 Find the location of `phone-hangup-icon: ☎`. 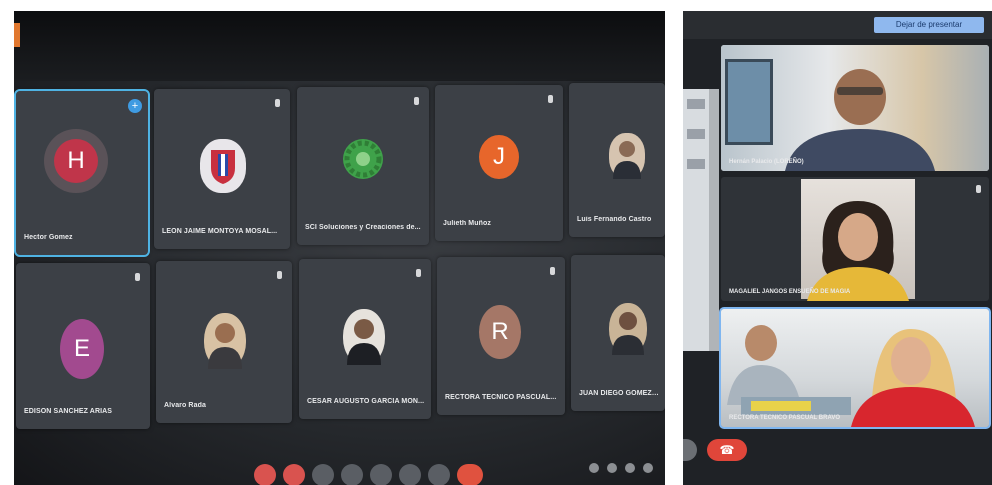

phone-hangup-icon: ☎ is located at coordinates (727, 450).